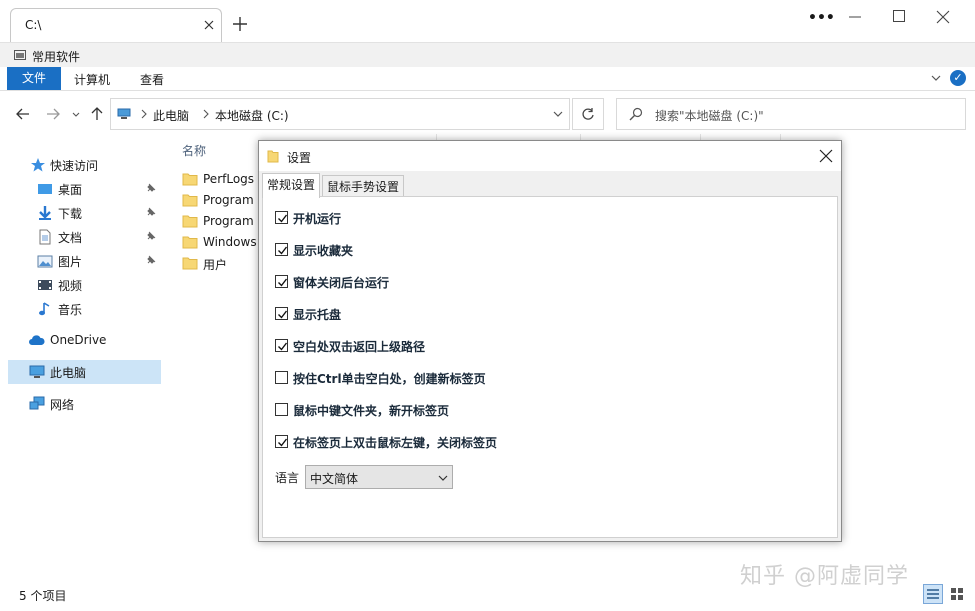 The width and height of the screenshot is (975, 611). I want to click on search-icon, so click(636, 114).